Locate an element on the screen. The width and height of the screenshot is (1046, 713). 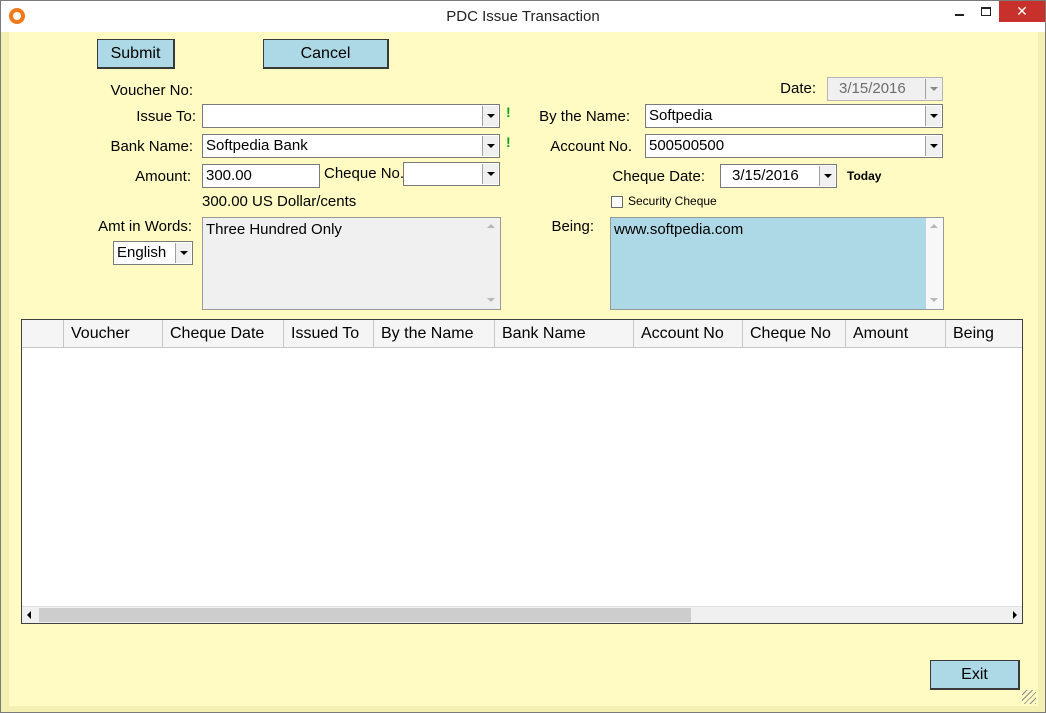
date-combo: 3/15/2016 is located at coordinates (885, 89).